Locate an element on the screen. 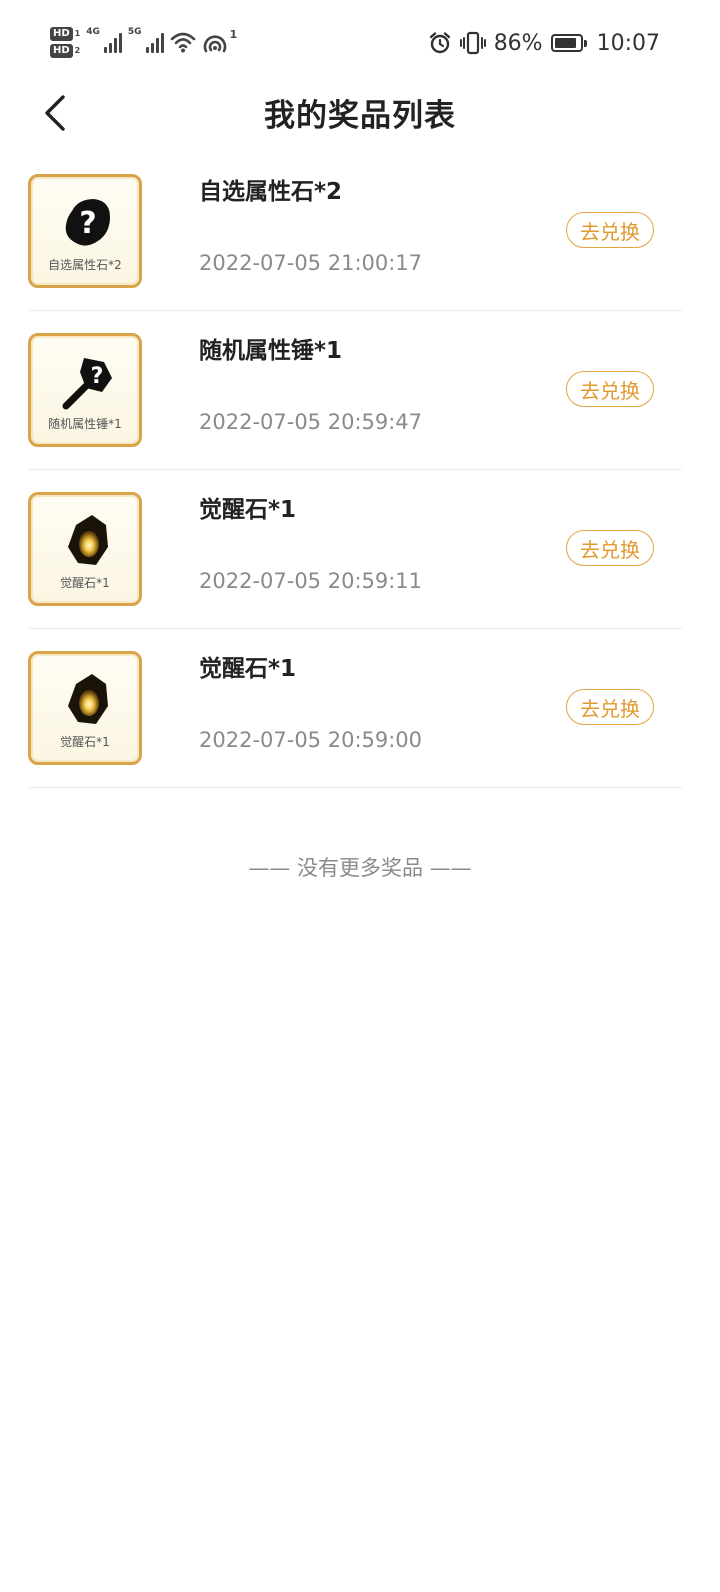  prize-time: 2022-07-05 21:00:17 is located at coordinates (311, 263).